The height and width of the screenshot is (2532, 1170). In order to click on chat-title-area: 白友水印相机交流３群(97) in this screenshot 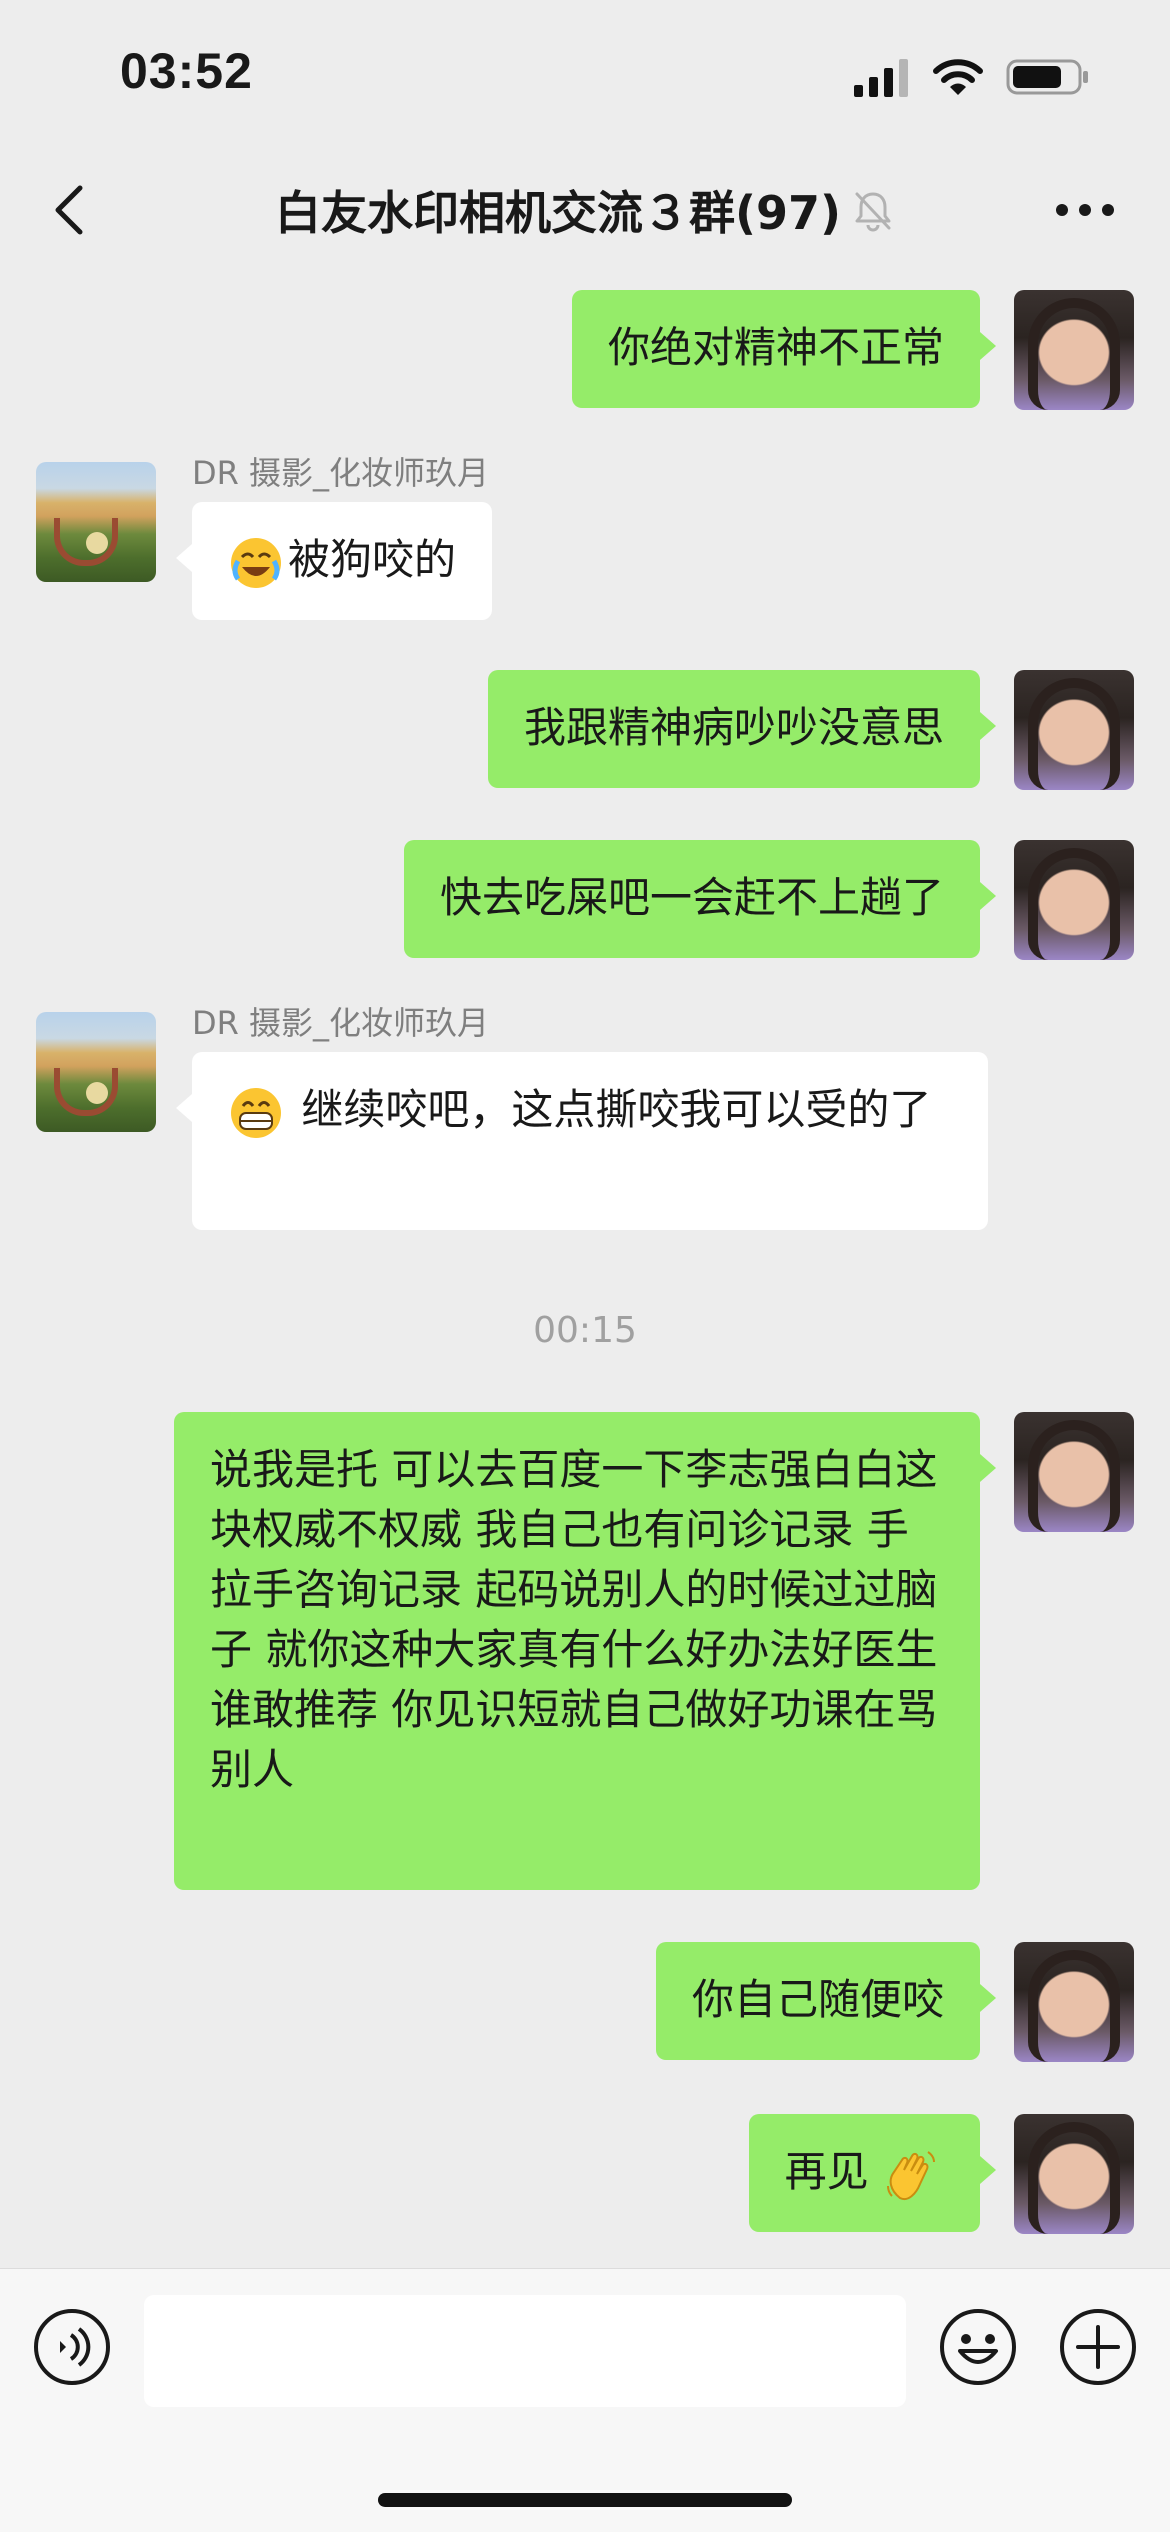, I will do `click(585, 210)`.